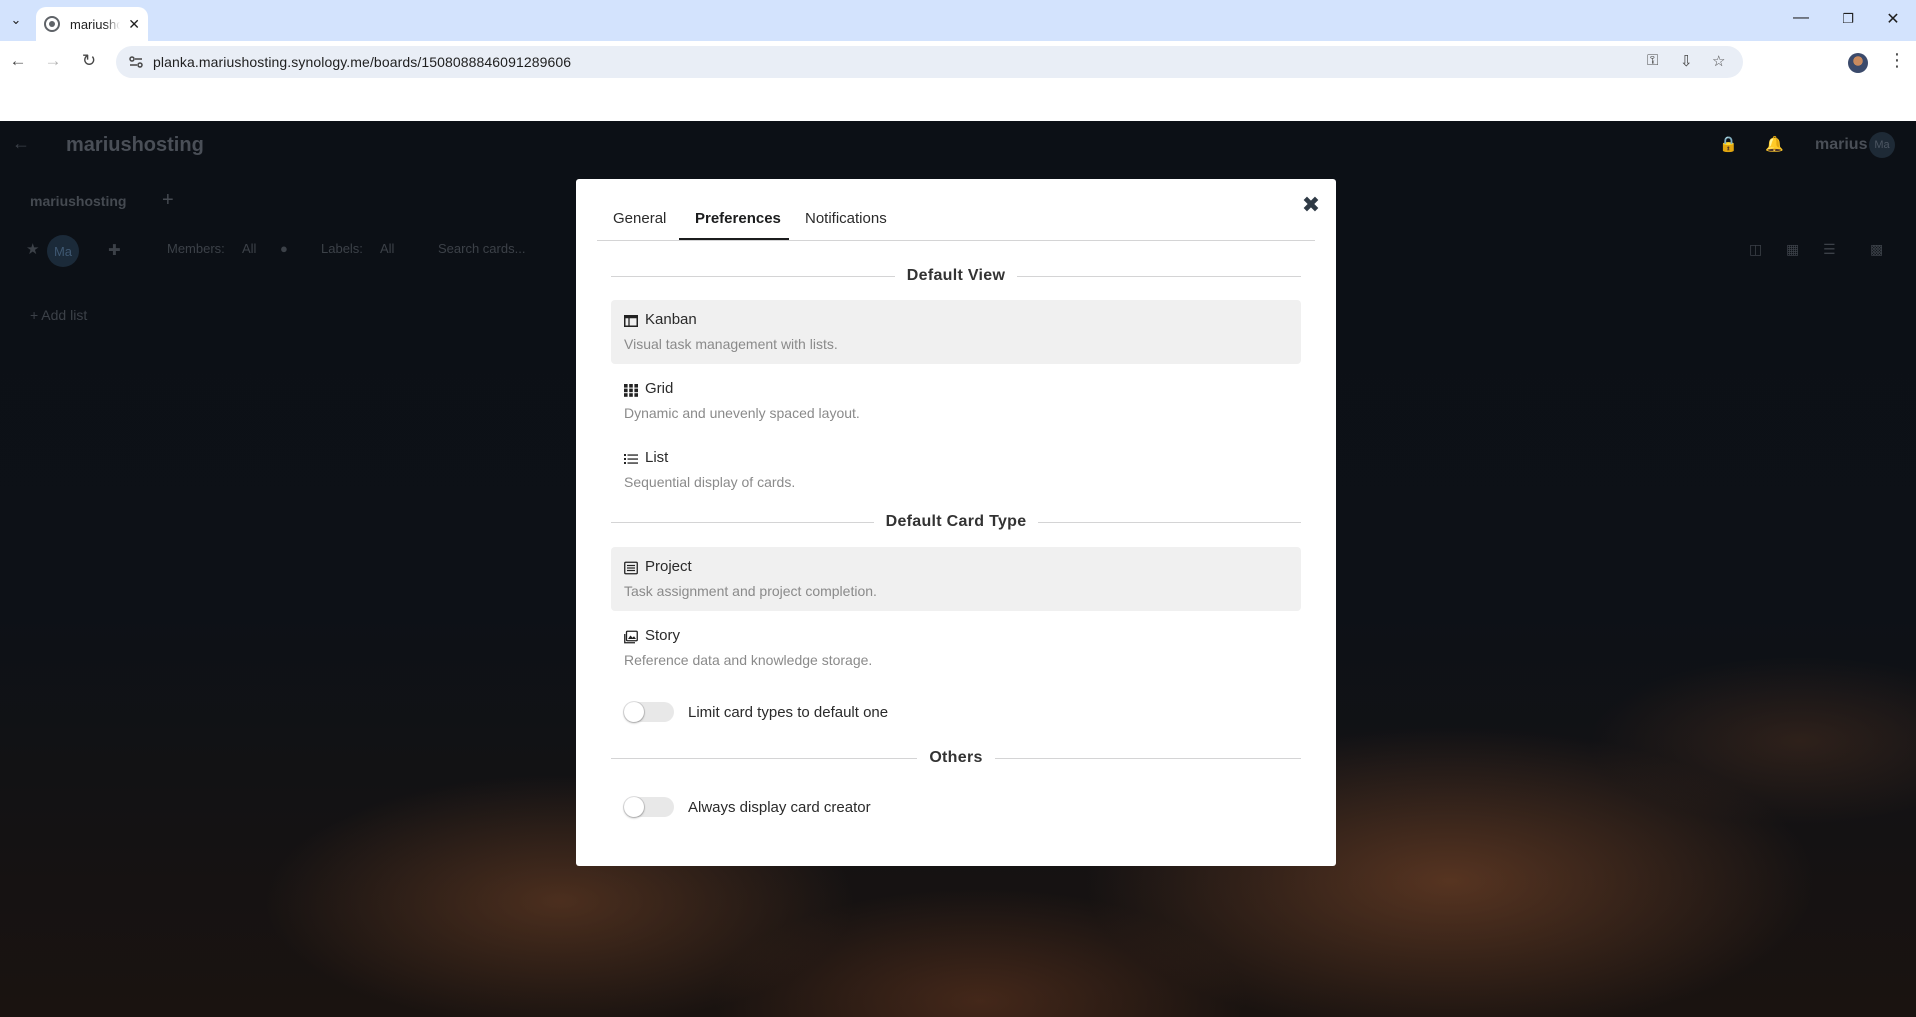 This screenshot has height=1017, width=1916. I want to click on view-option-grid: Grid Dynamic and unevenly spaced layout., so click(956, 401).